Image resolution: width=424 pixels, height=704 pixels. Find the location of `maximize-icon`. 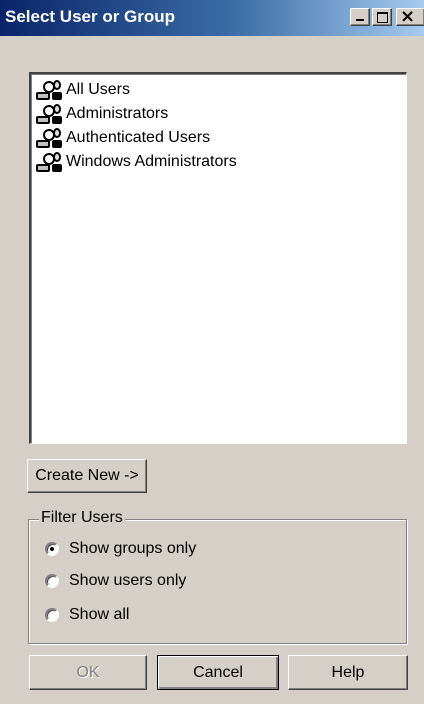

maximize-icon is located at coordinates (382, 17).